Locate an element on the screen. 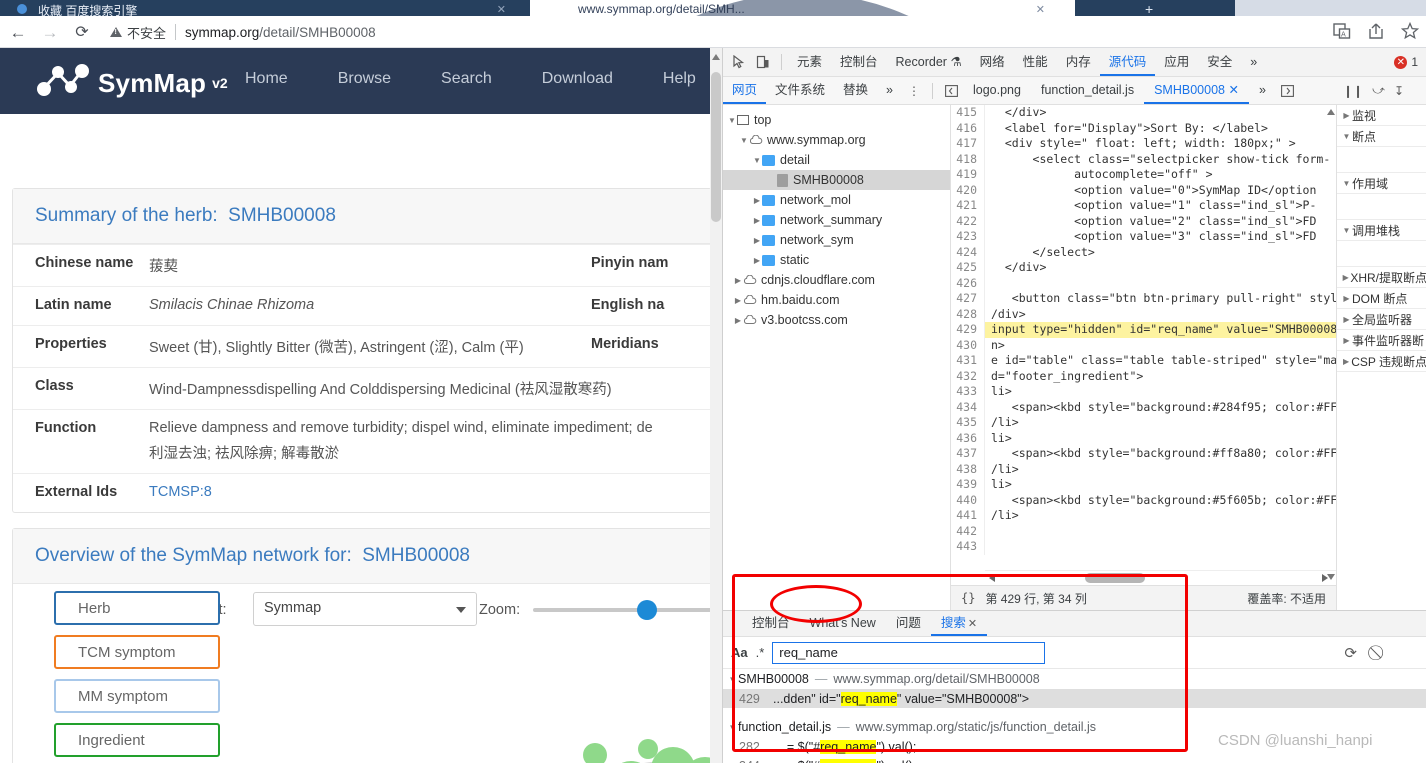 The width and height of the screenshot is (1426, 763). debugger-section-scope: ▼ 作用域 is located at coordinates (1381, 183).